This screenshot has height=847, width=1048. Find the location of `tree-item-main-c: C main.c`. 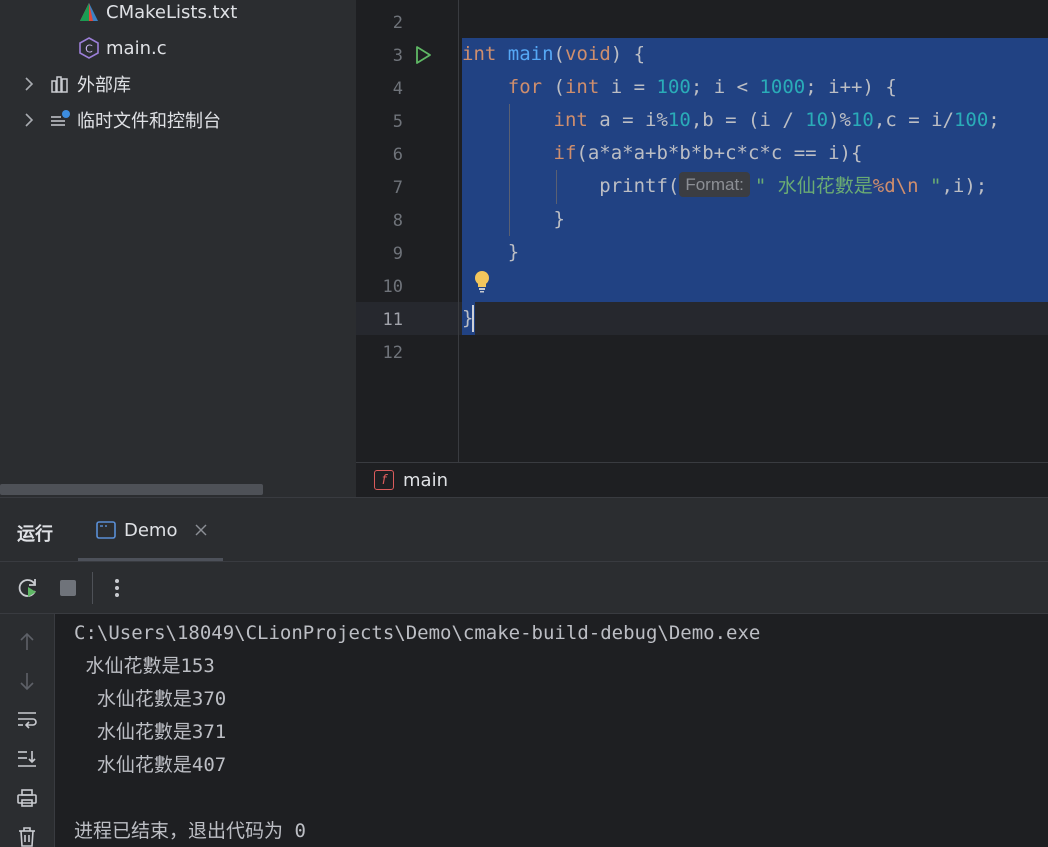

tree-item-main-c: C main.c is located at coordinates (122, 48).